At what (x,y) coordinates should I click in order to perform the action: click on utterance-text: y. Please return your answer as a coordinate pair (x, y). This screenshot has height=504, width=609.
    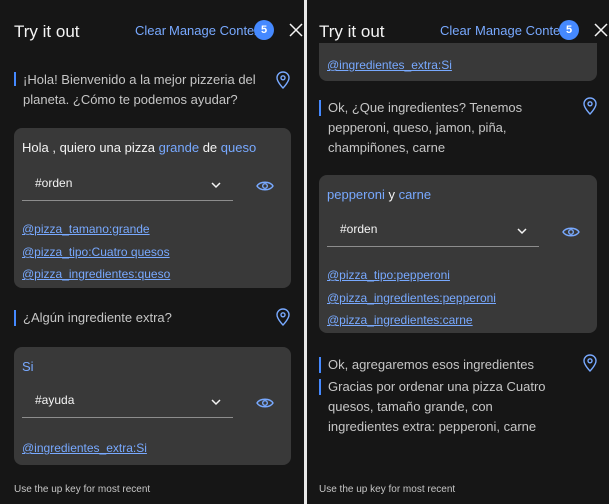
    Looking at the image, I should click on (391, 194).